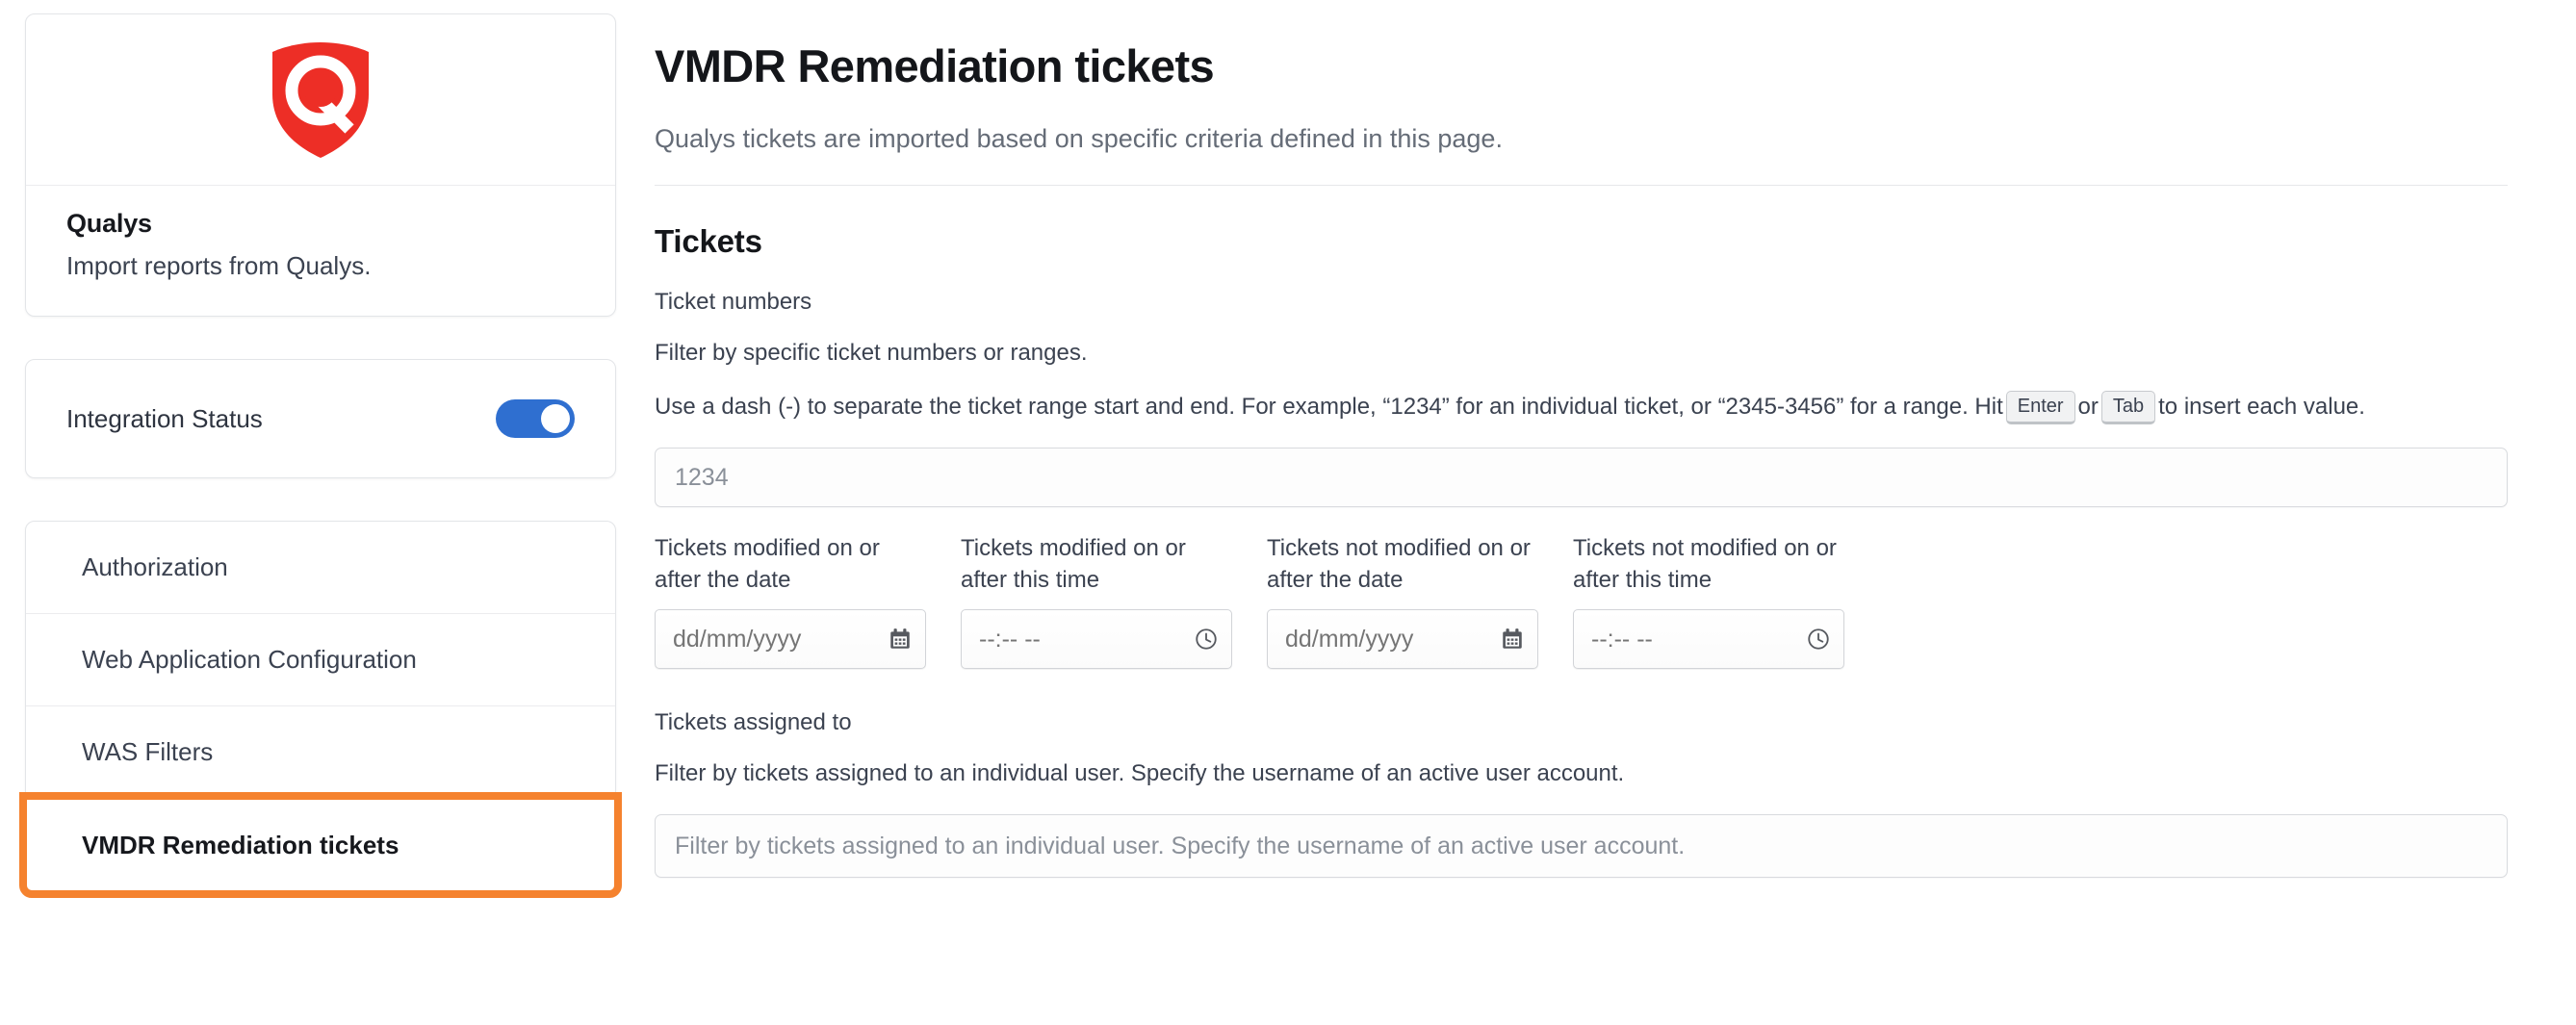  I want to click on brand-subtitle: Import reports from Qualys., so click(219, 266).